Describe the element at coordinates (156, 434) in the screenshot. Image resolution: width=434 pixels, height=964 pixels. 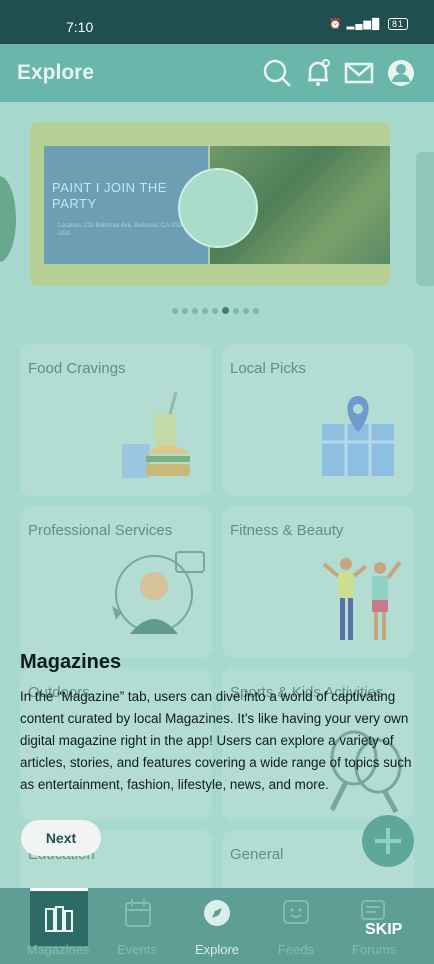
I see `burger-drink-icon` at that location.